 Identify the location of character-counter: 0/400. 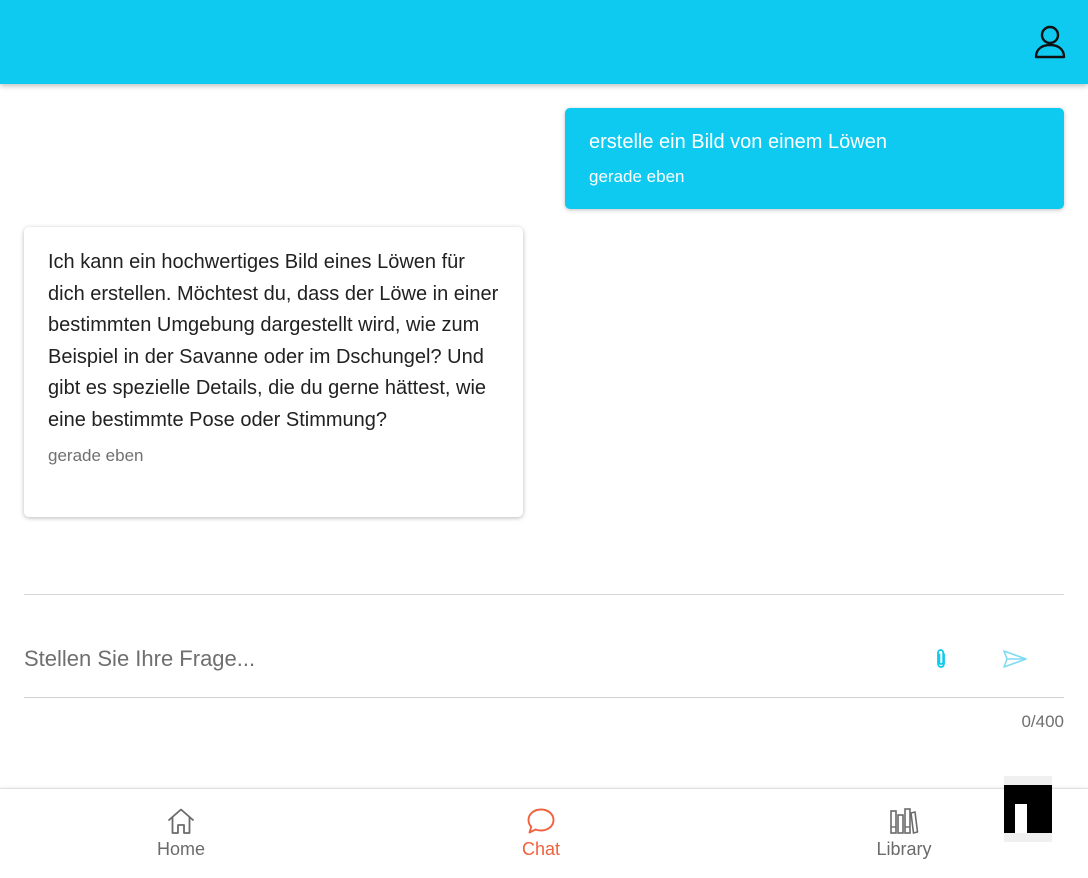
(1042, 721).